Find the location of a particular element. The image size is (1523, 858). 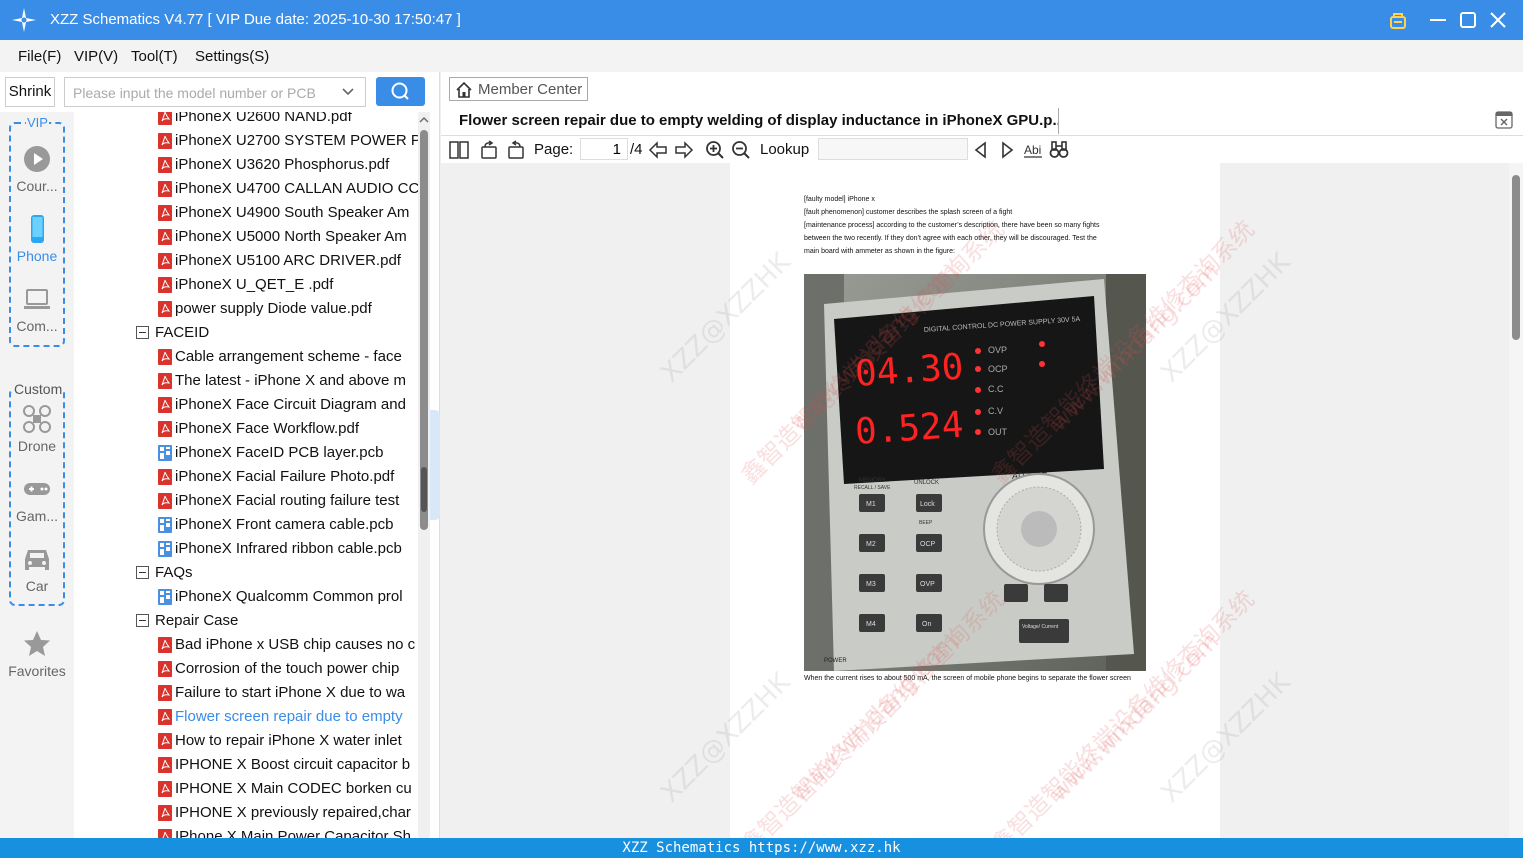

shrink-button: Shrink is located at coordinates (30, 92).